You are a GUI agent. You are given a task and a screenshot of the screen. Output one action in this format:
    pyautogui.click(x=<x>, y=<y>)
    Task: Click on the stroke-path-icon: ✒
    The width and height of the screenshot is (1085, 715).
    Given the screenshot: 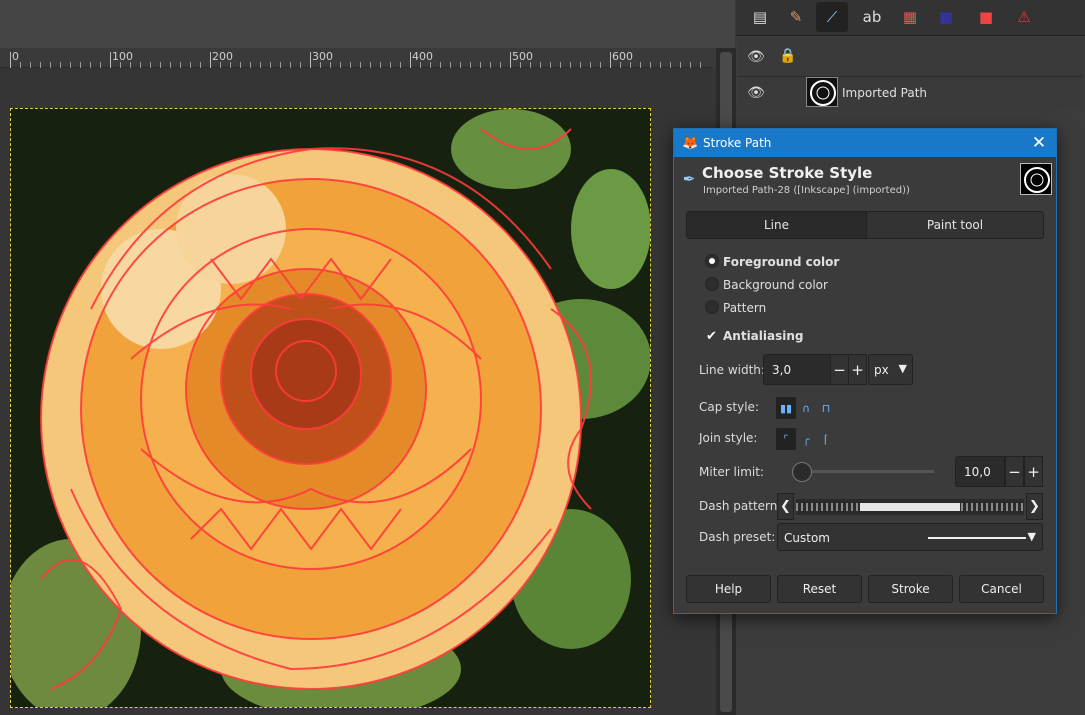 What is the action you would take?
    pyautogui.click(x=689, y=179)
    